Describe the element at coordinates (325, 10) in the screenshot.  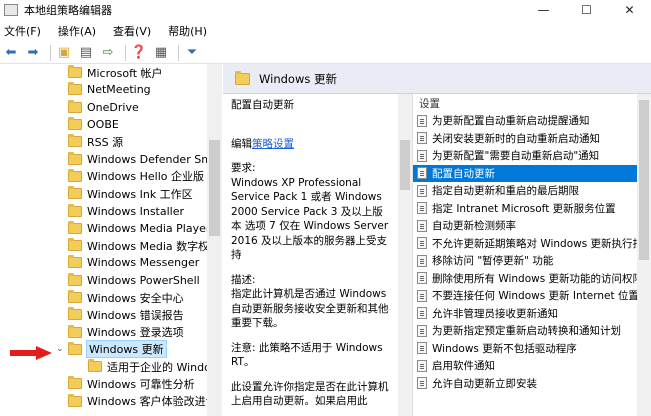
I see `title-bar: 本地组策略编辑器 — ☐ ✕` at that location.